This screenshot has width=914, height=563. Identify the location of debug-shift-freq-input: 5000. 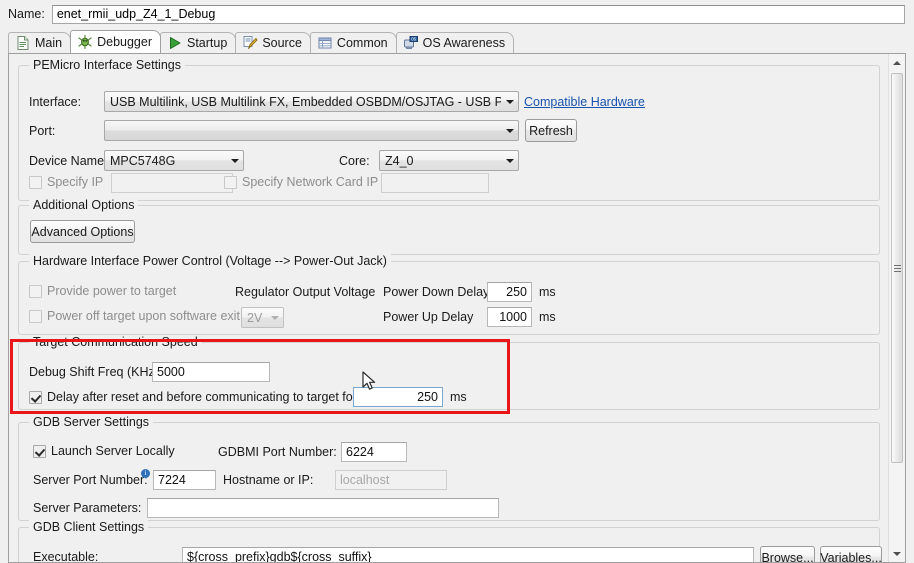
(211, 372).